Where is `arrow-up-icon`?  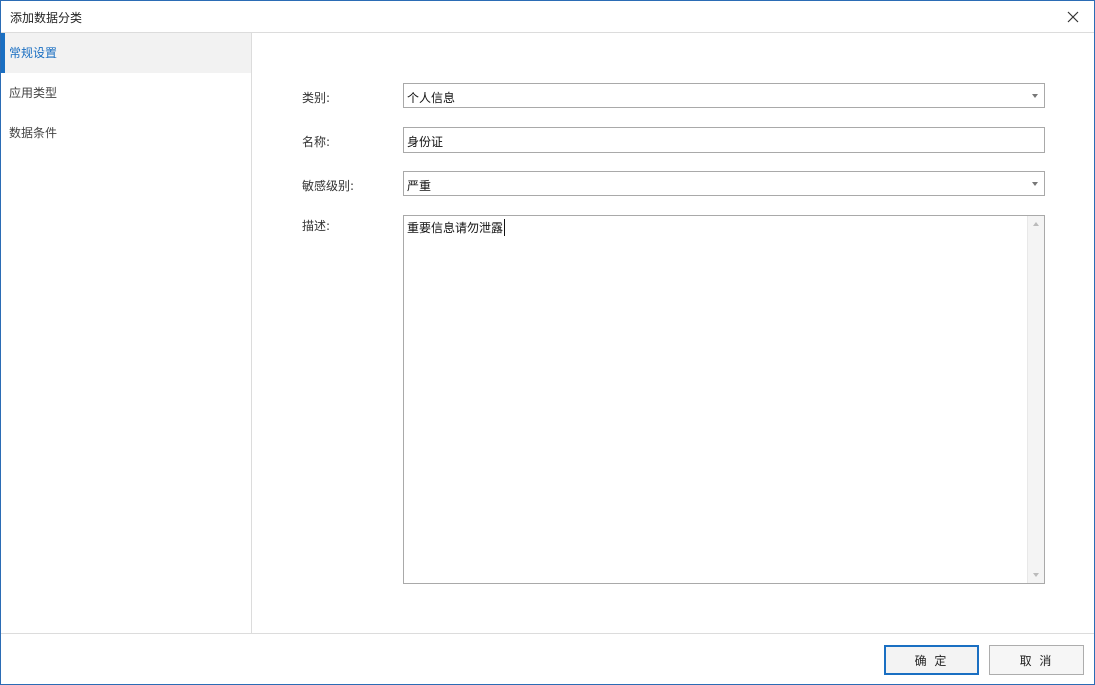
arrow-up-icon is located at coordinates (1036, 224).